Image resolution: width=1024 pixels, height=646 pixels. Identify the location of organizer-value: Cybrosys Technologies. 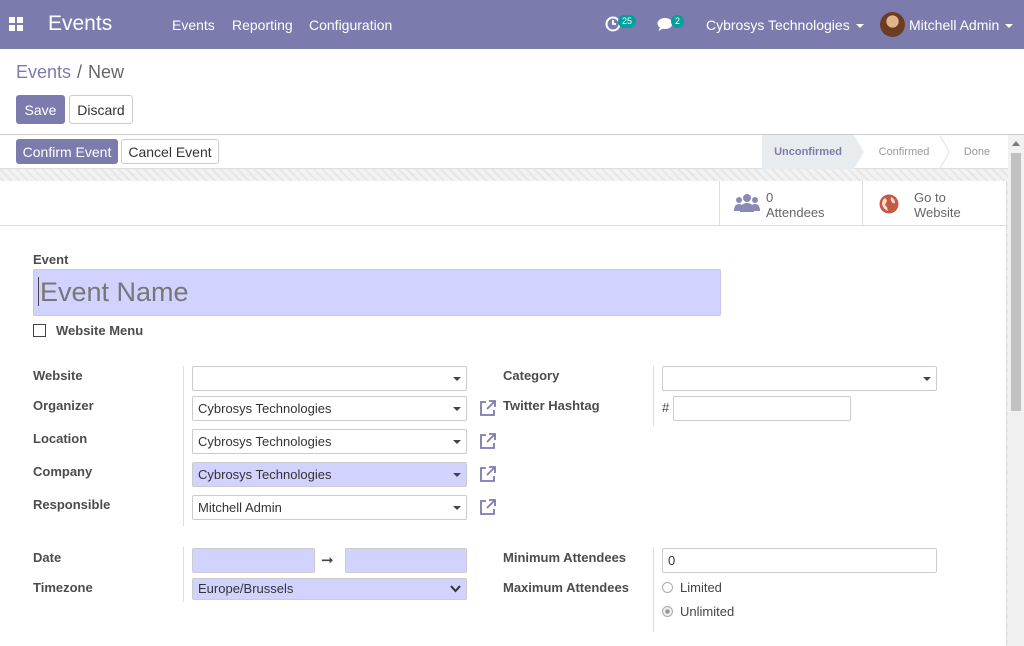
(265, 408).